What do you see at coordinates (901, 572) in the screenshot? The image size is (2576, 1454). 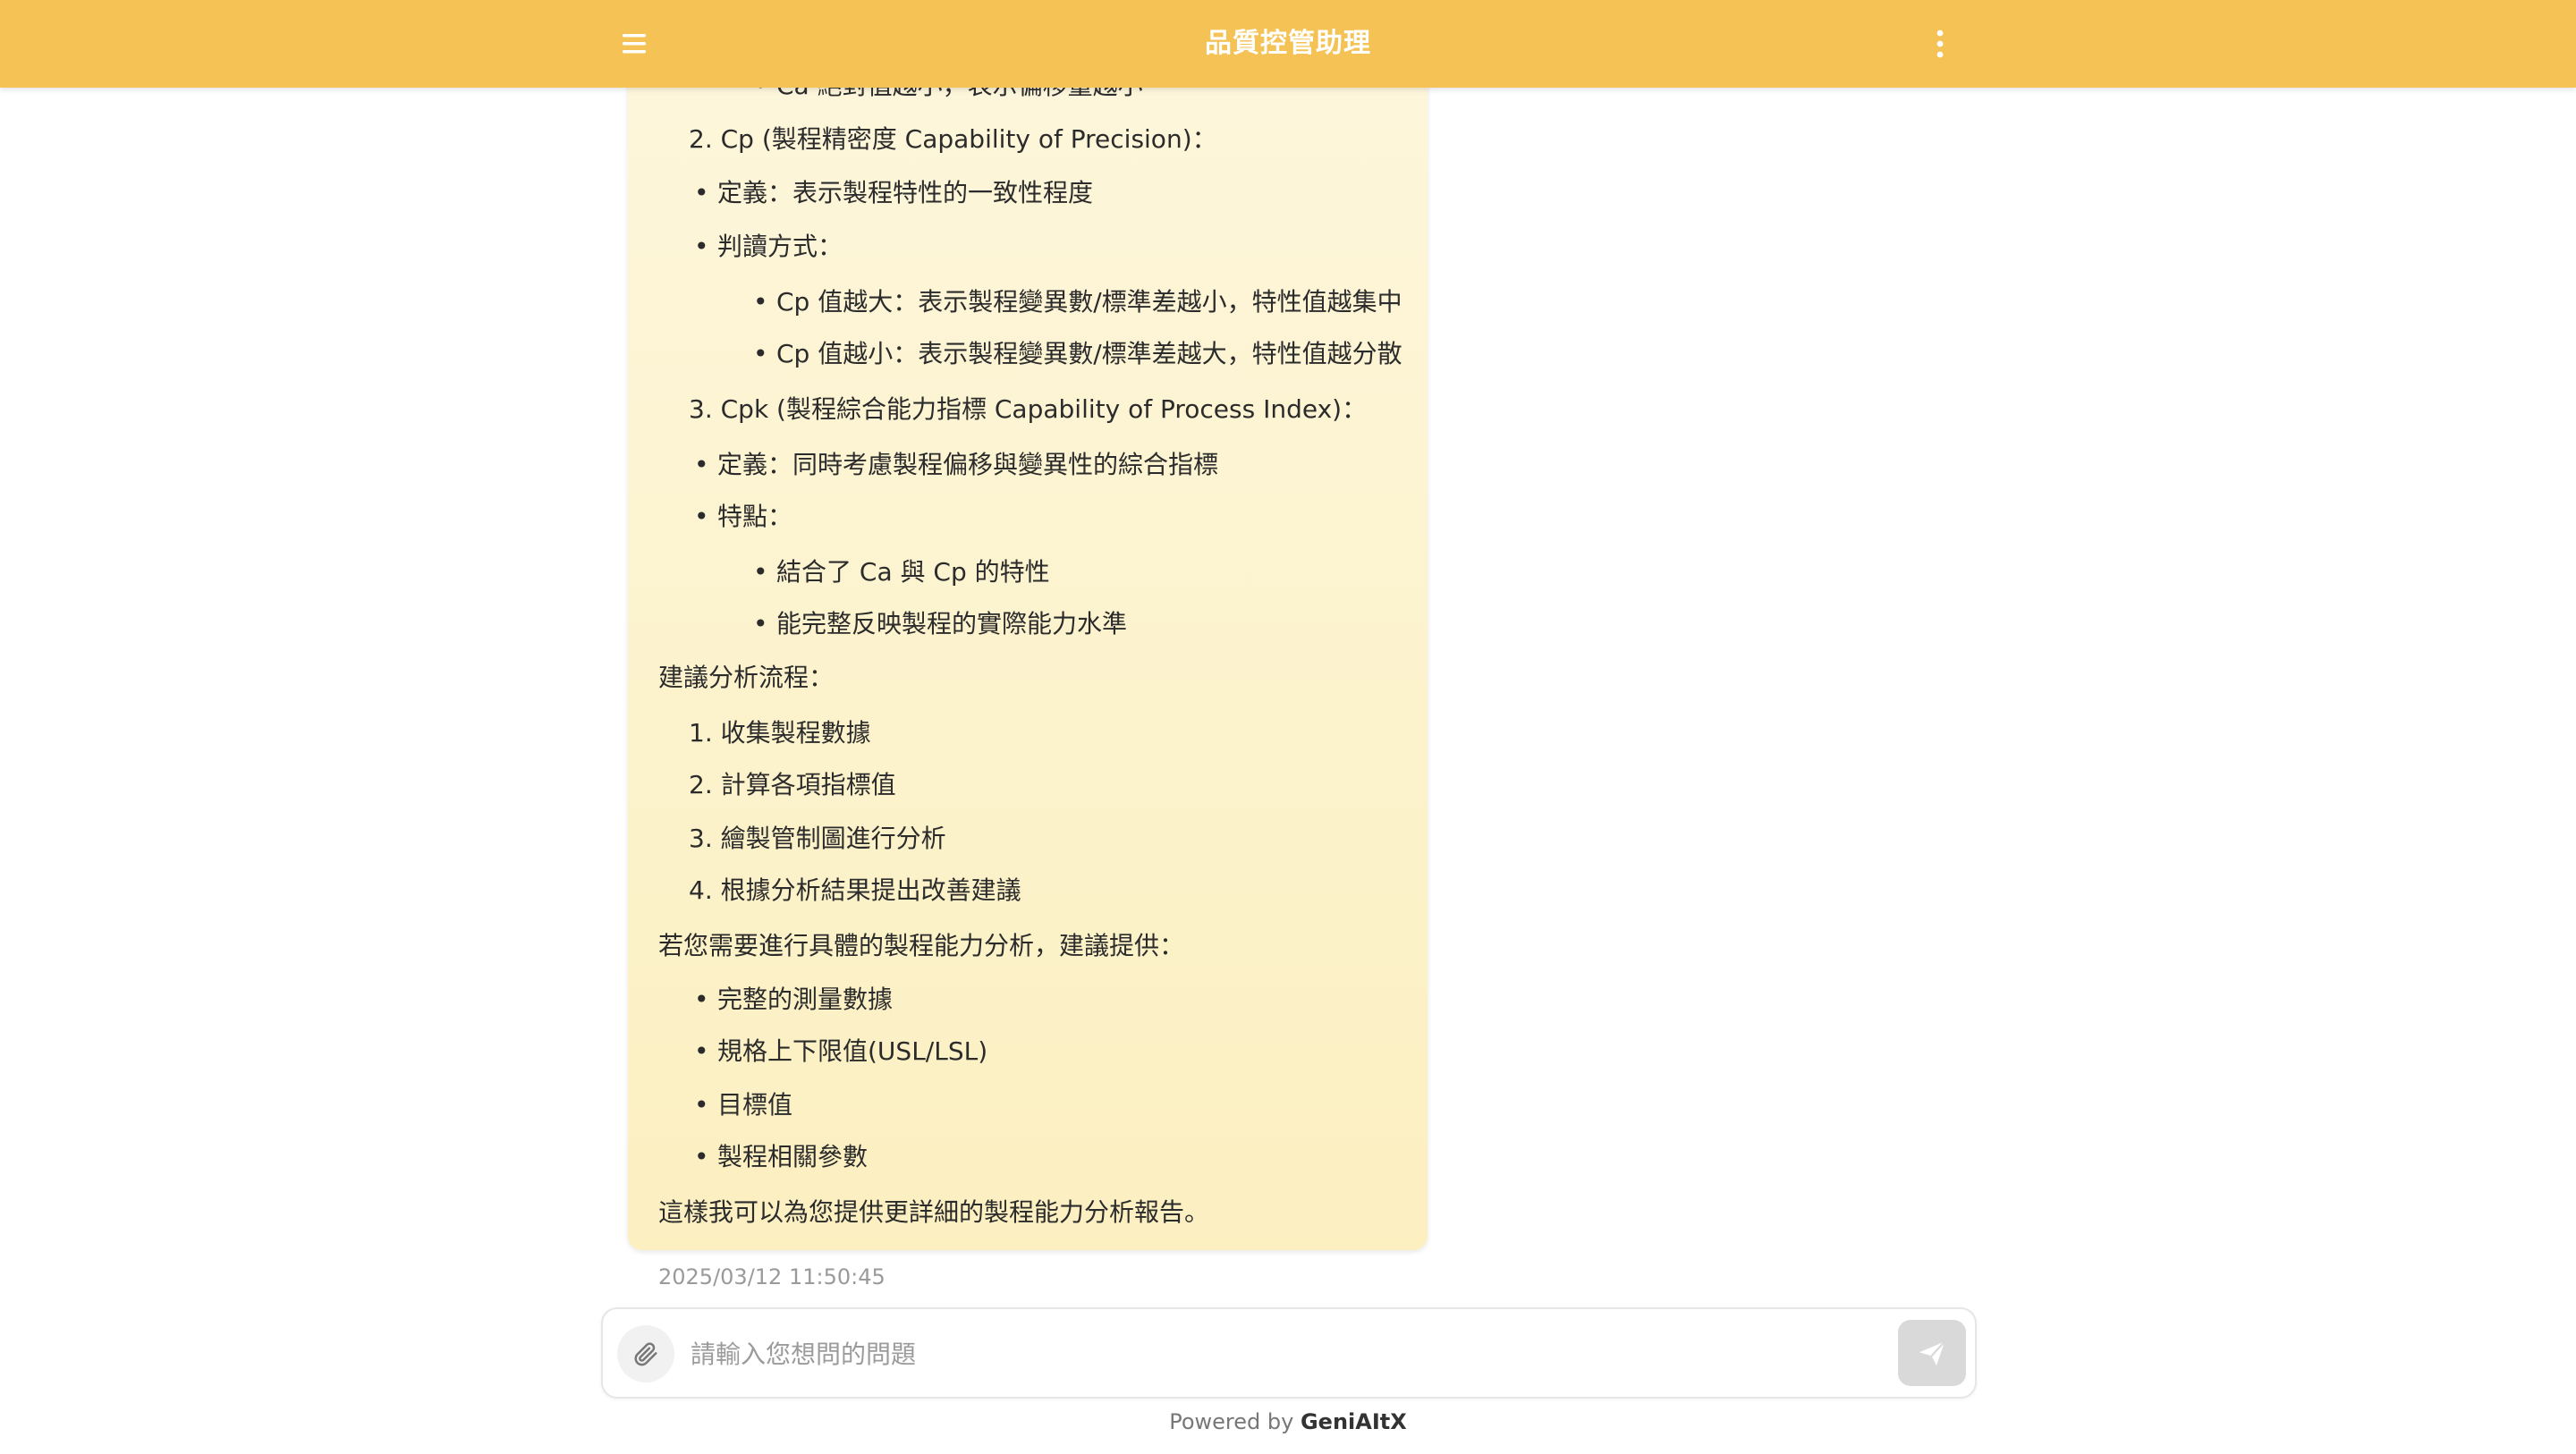 I see `message-line: 結合了 Ca 與 Cp 的特性` at bounding box center [901, 572].